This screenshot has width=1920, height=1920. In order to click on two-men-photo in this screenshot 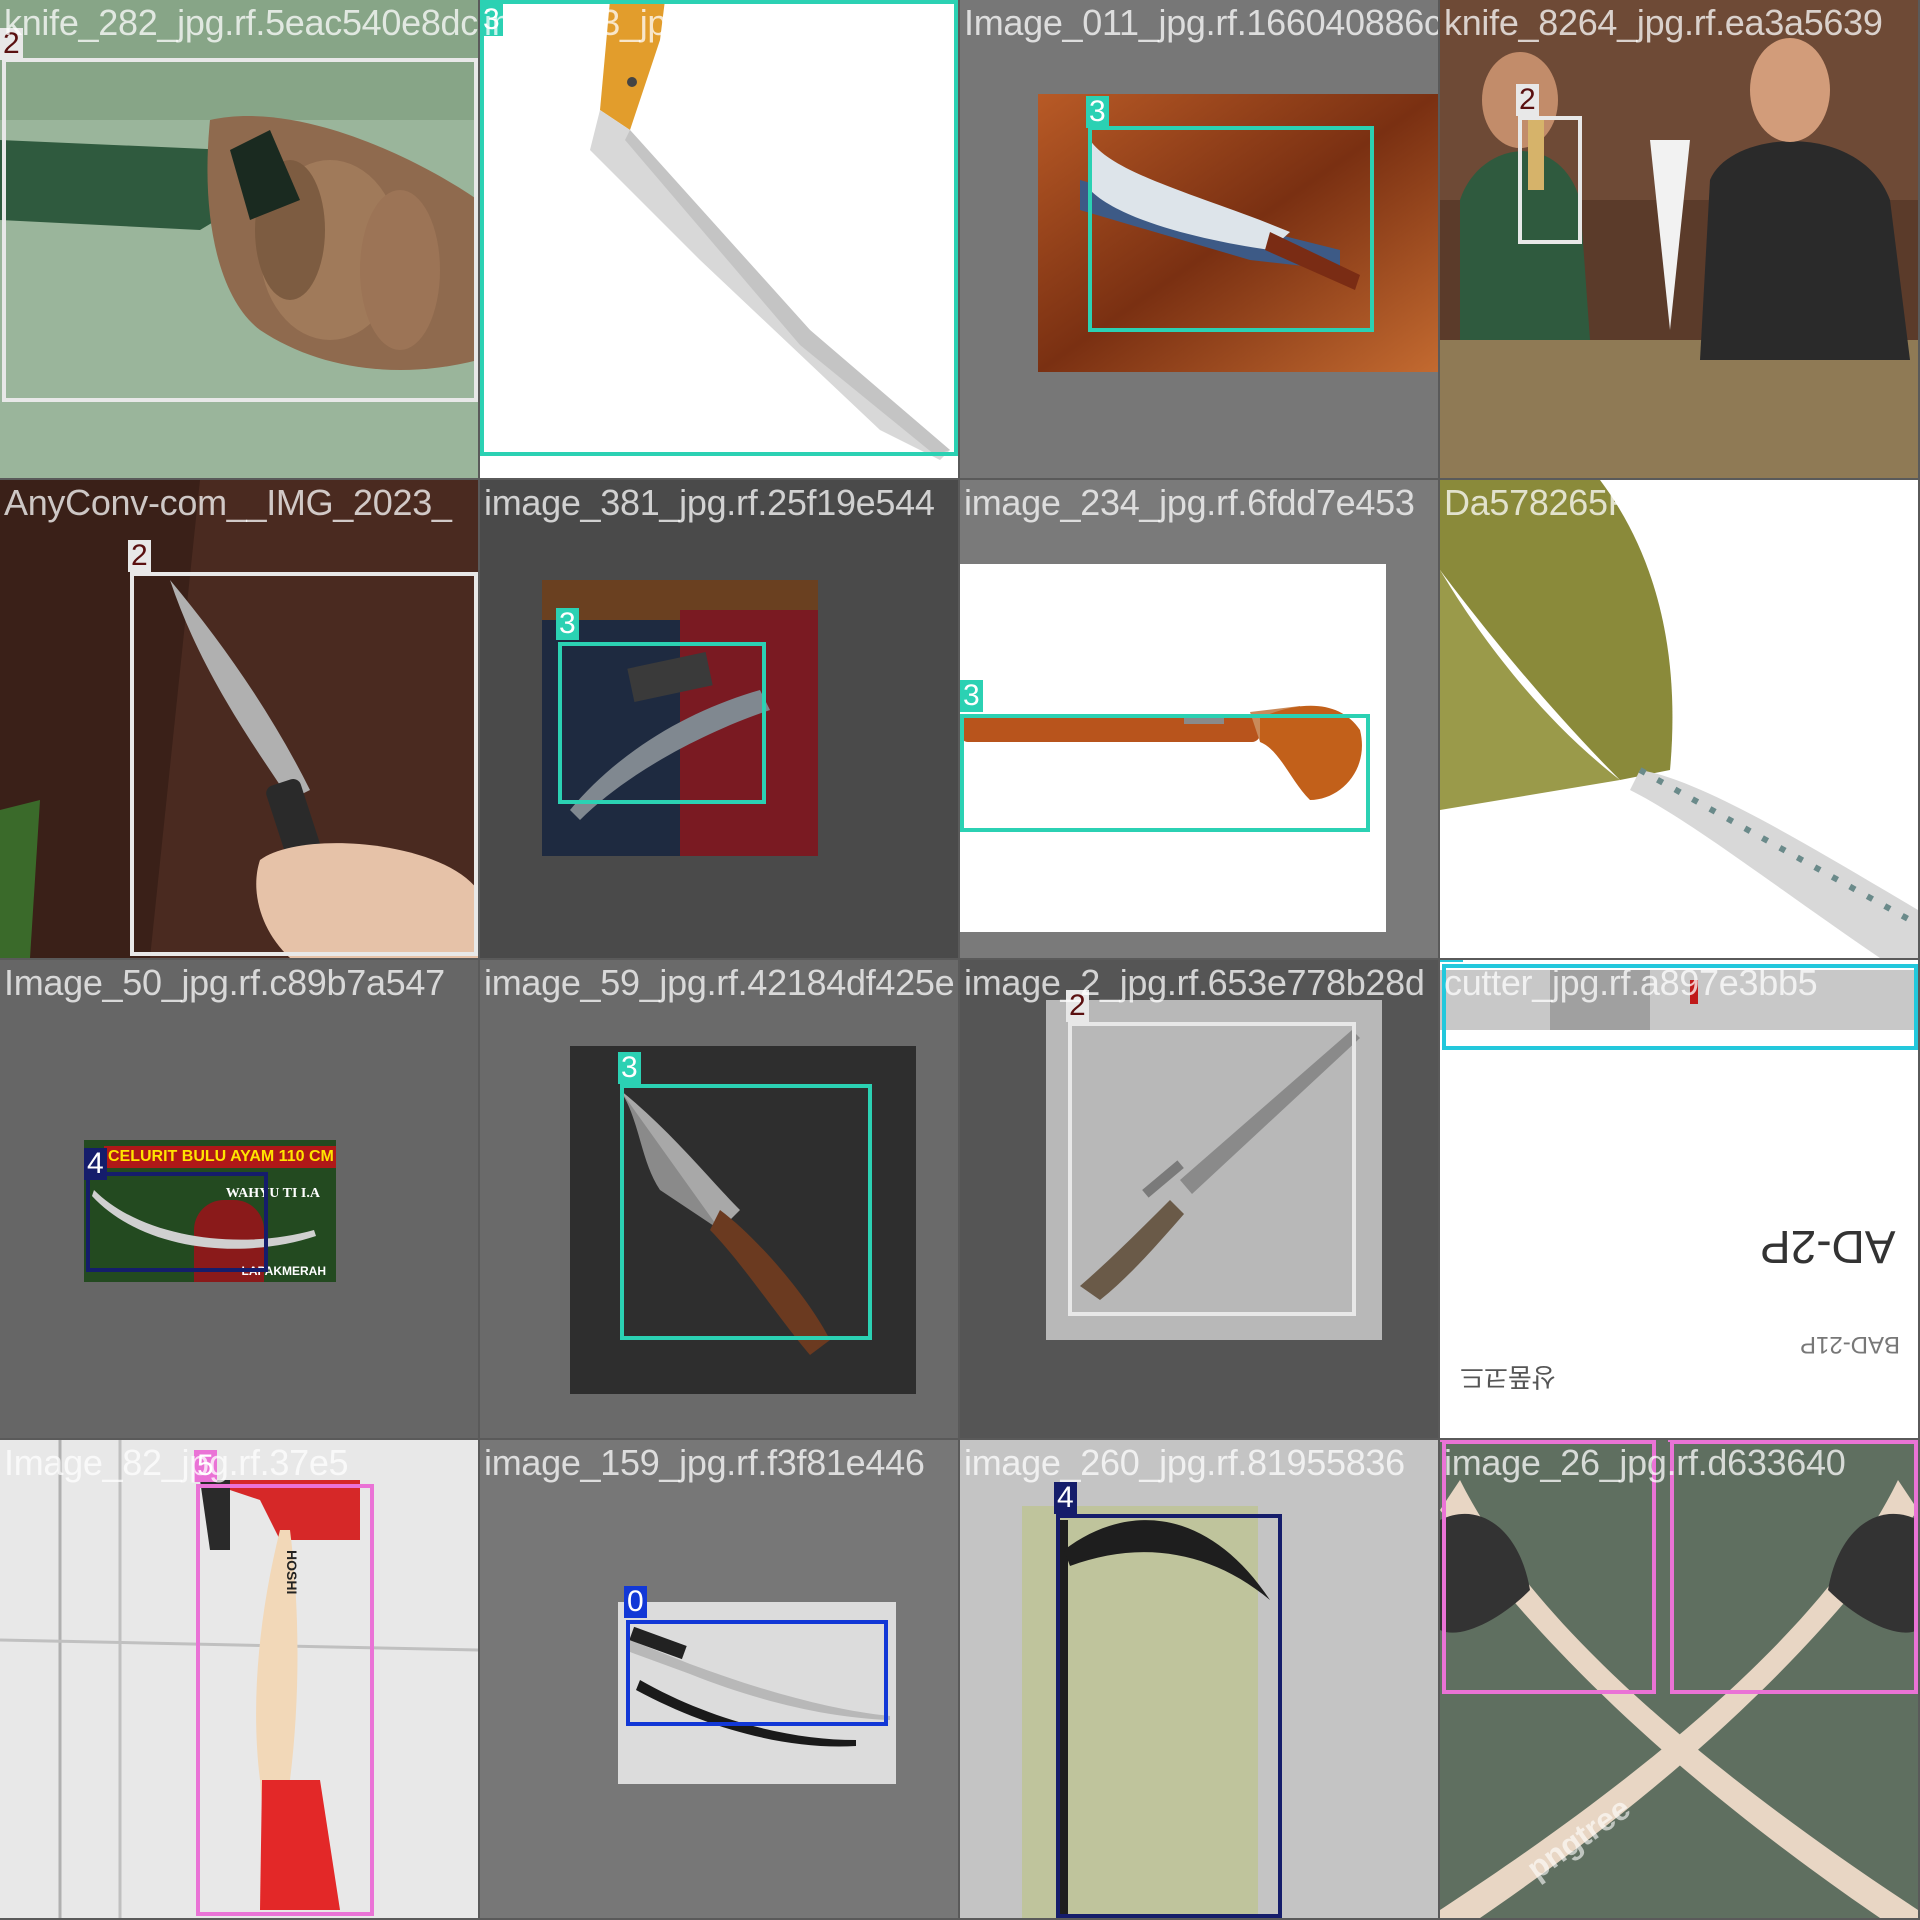, I will do `click(1679, 239)`.